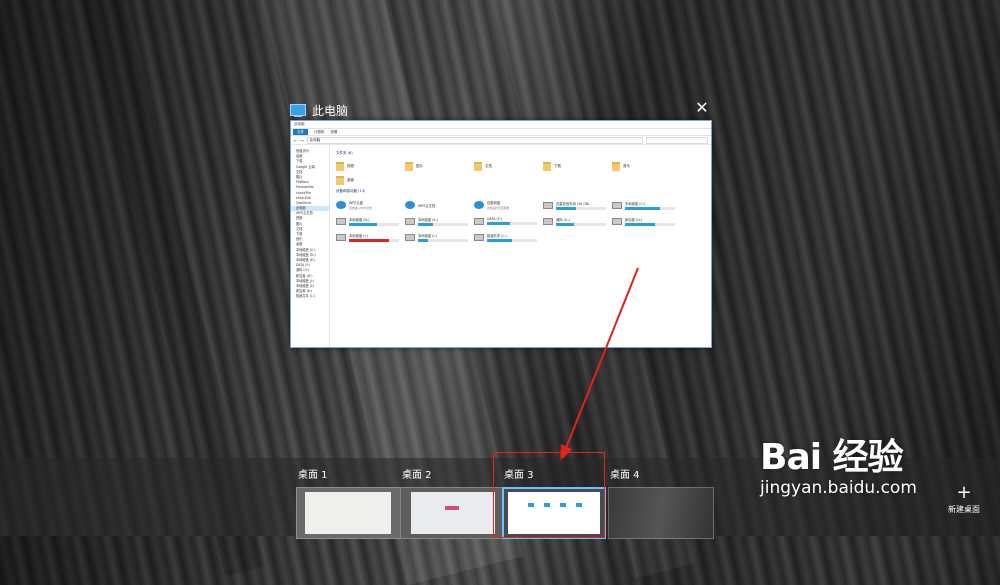 The height and width of the screenshot is (585, 1000). Describe the element at coordinates (417, 475) in the screenshot. I see `desktop-label: 桌面 2` at that location.